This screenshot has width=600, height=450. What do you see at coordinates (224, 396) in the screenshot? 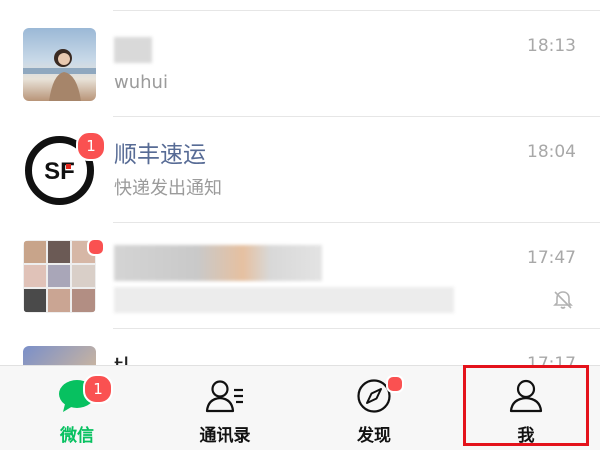
I see `contacts-icon` at bounding box center [224, 396].